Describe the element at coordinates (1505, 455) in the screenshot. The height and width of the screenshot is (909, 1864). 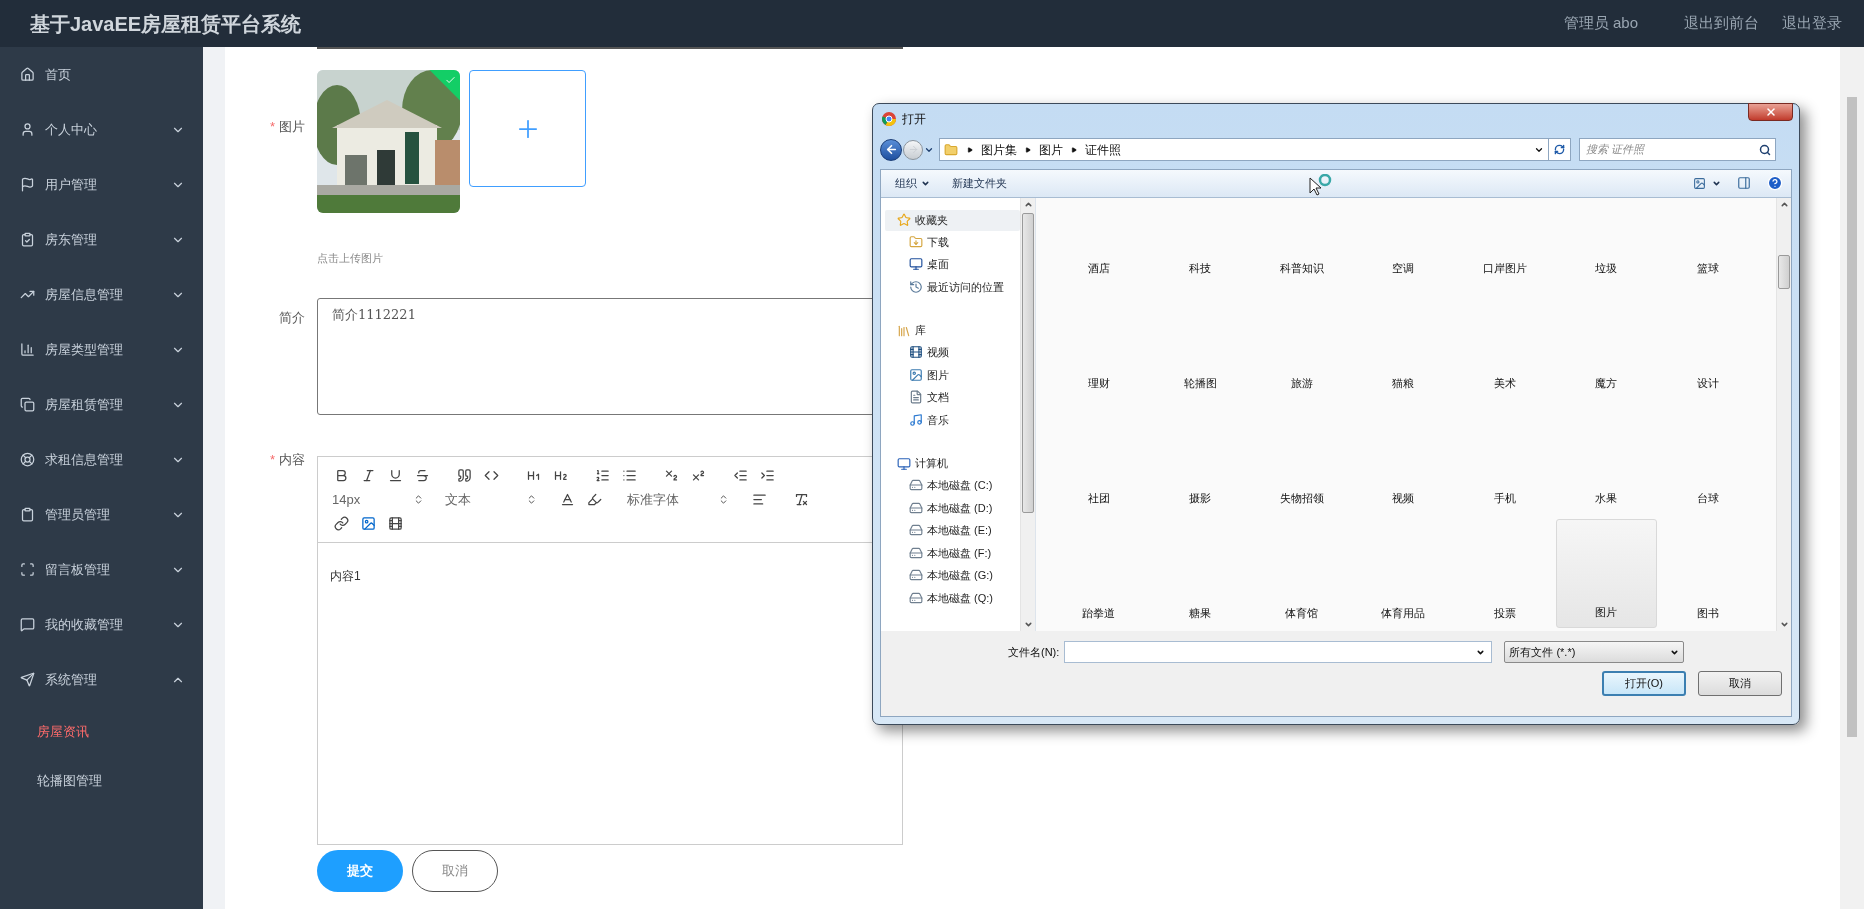
I see `file-item: 手机` at that location.